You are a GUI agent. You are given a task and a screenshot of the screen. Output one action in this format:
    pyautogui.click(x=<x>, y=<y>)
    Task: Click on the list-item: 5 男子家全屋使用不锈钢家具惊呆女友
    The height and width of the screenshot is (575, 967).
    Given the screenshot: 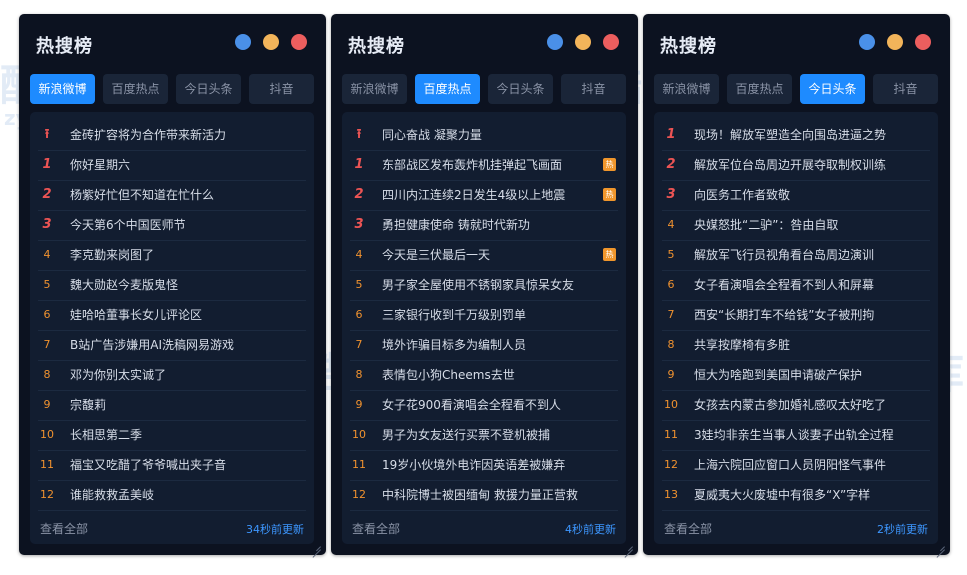 What is the action you would take?
    pyautogui.click(x=484, y=285)
    